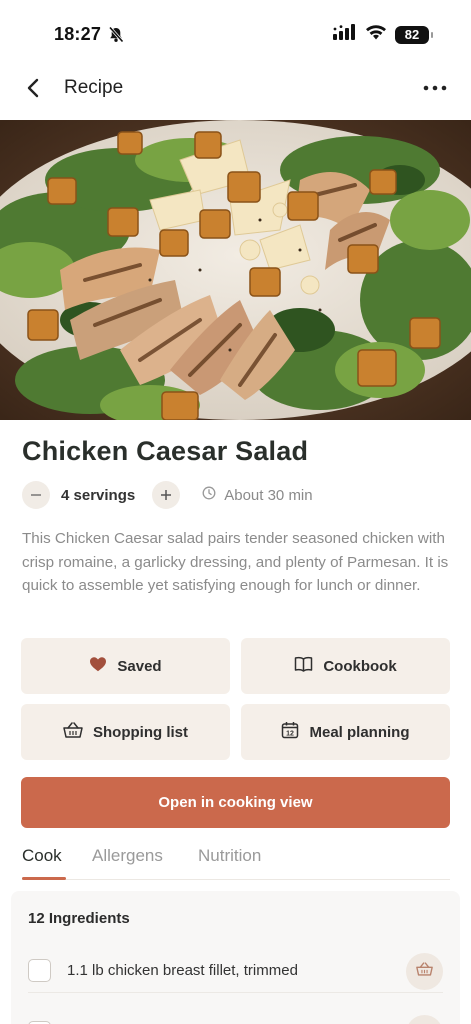 Image resolution: width=471 pixels, height=1024 pixels. What do you see at coordinates (116, 37) in the screenshot?
I see `bell-slash-icon` at bounding box center [116, 37].